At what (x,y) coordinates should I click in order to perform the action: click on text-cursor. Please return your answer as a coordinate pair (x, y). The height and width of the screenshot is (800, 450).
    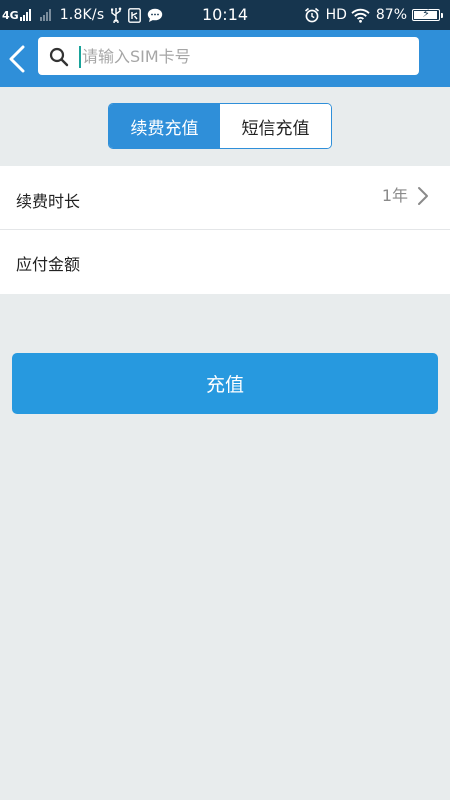
    Looking at the image, I should click on (80, 57).